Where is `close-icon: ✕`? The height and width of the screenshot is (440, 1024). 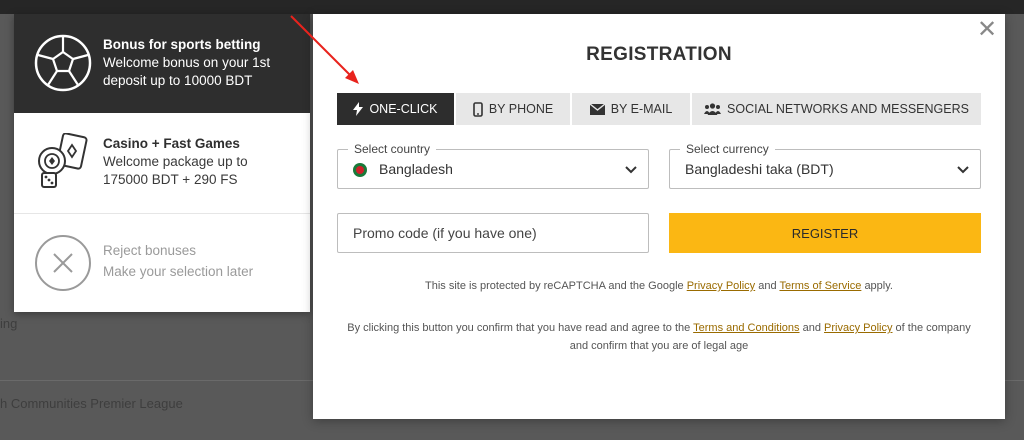
close-icon: ✕ is located at coordinates (987, 30).